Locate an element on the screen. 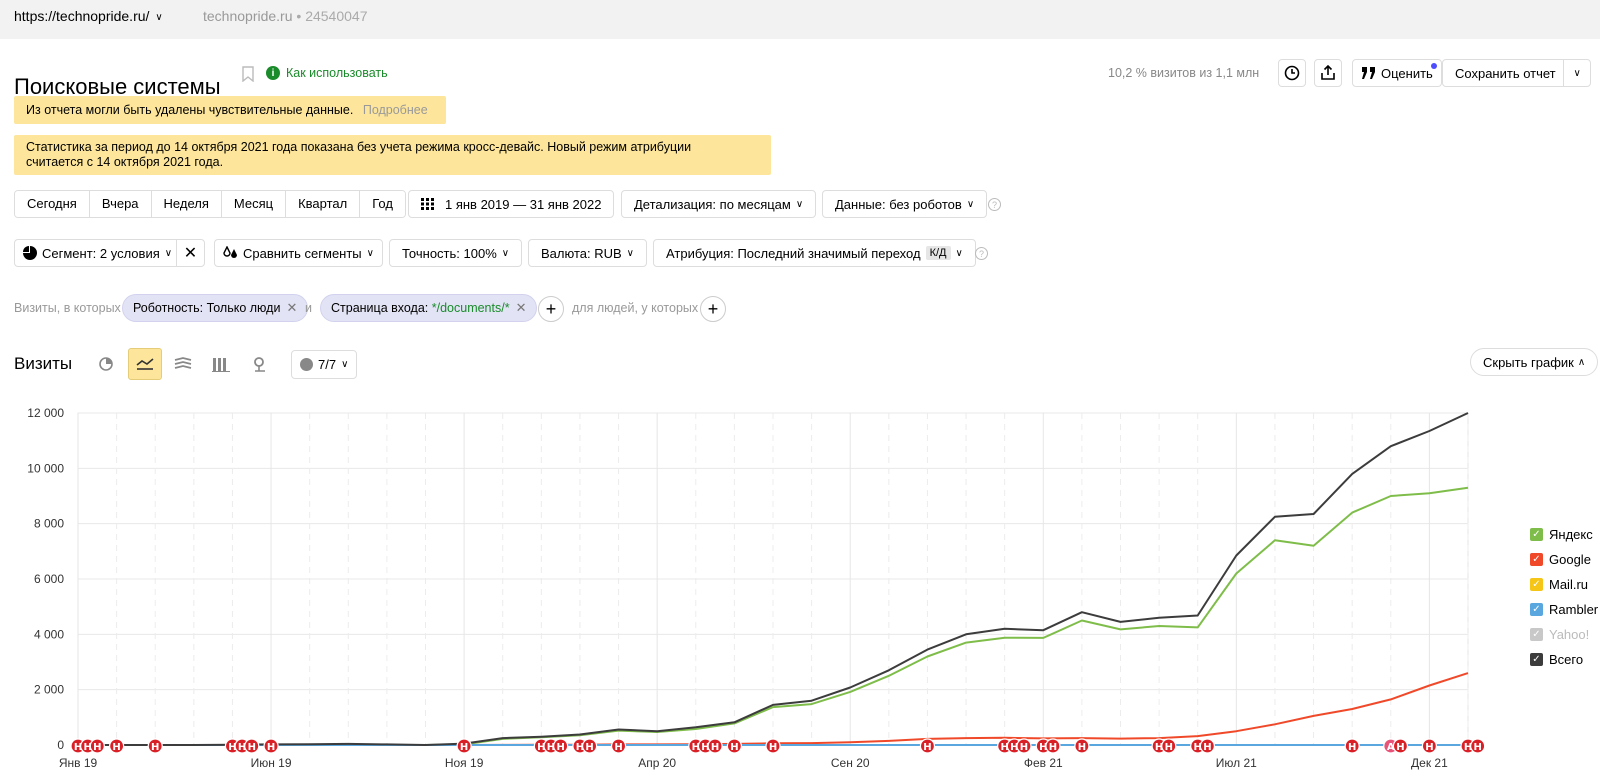 Image resolution: width=1600 pixels, height=773 pixels. accuracy-label: Точность: 100% is located at coordinates (449, 253).